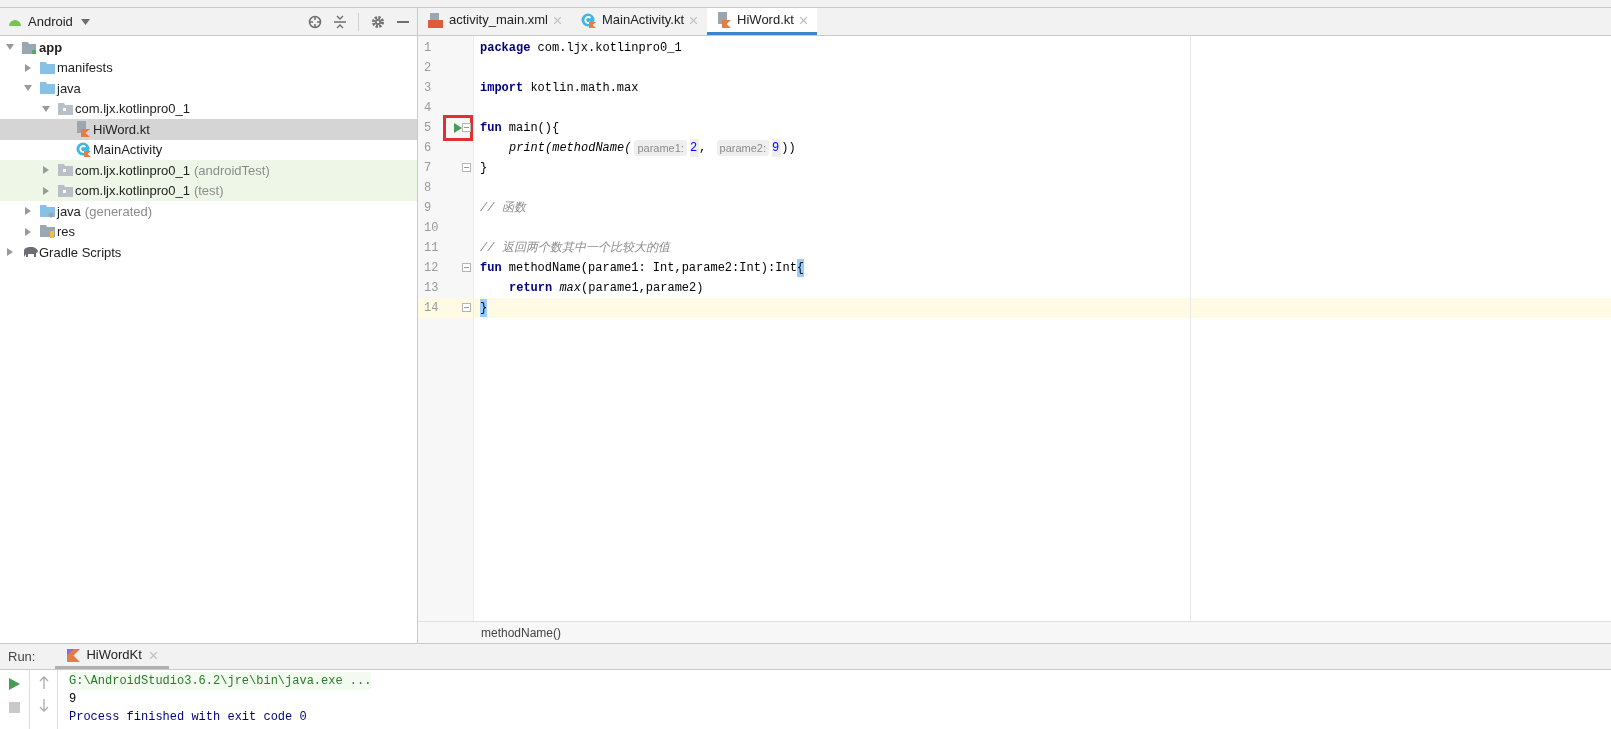  What do you see at coordinates (428, 108) in the screenshot?
I see `line-number: 4` at bounding box center [428, 108].